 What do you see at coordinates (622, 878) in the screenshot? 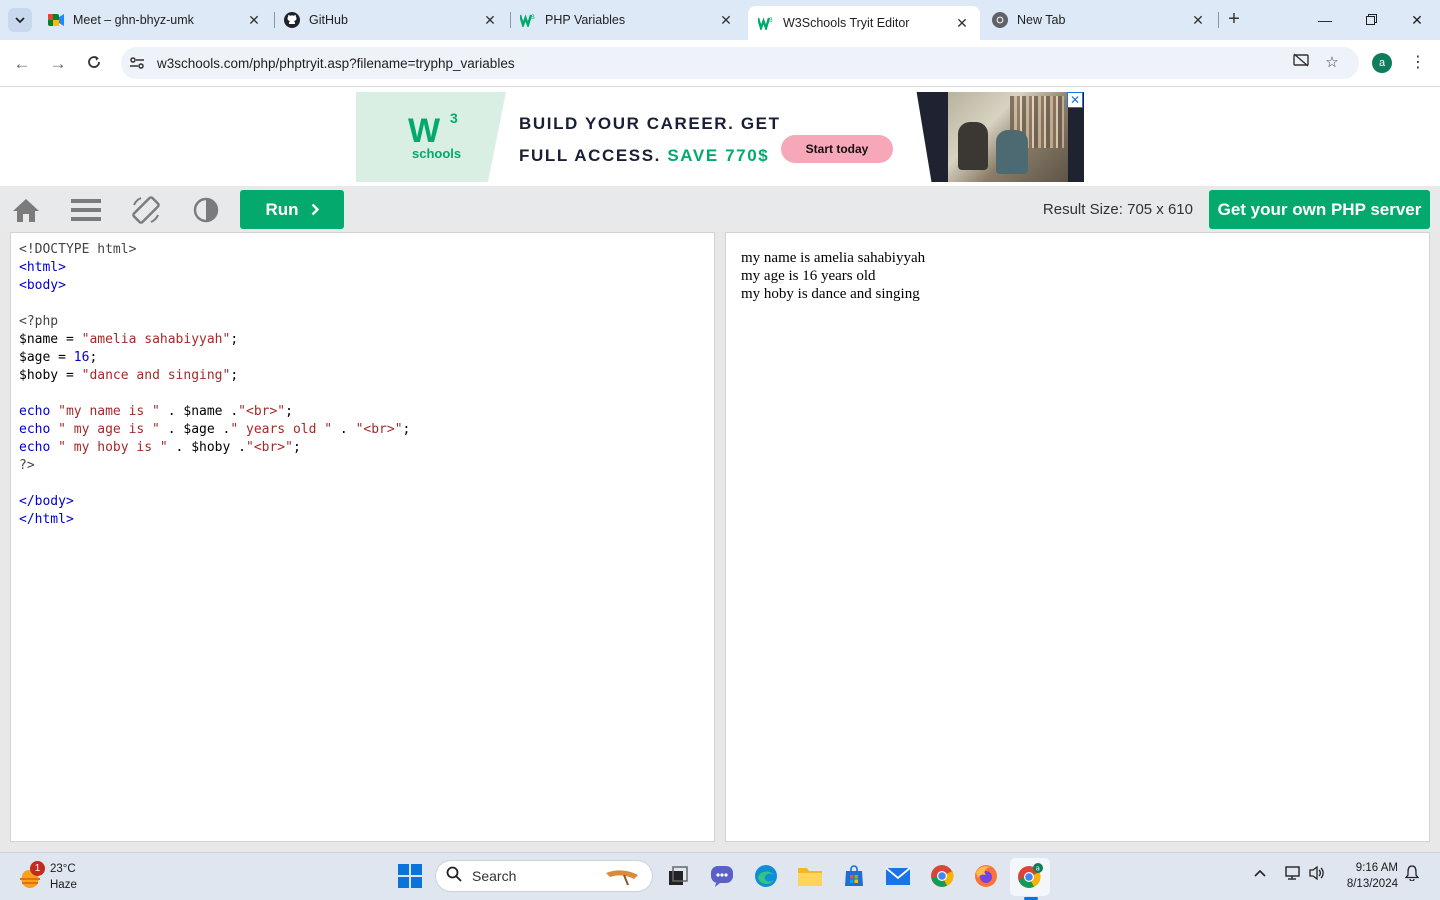
I see `search-highlight-icon` at bounding box center [622, 878].